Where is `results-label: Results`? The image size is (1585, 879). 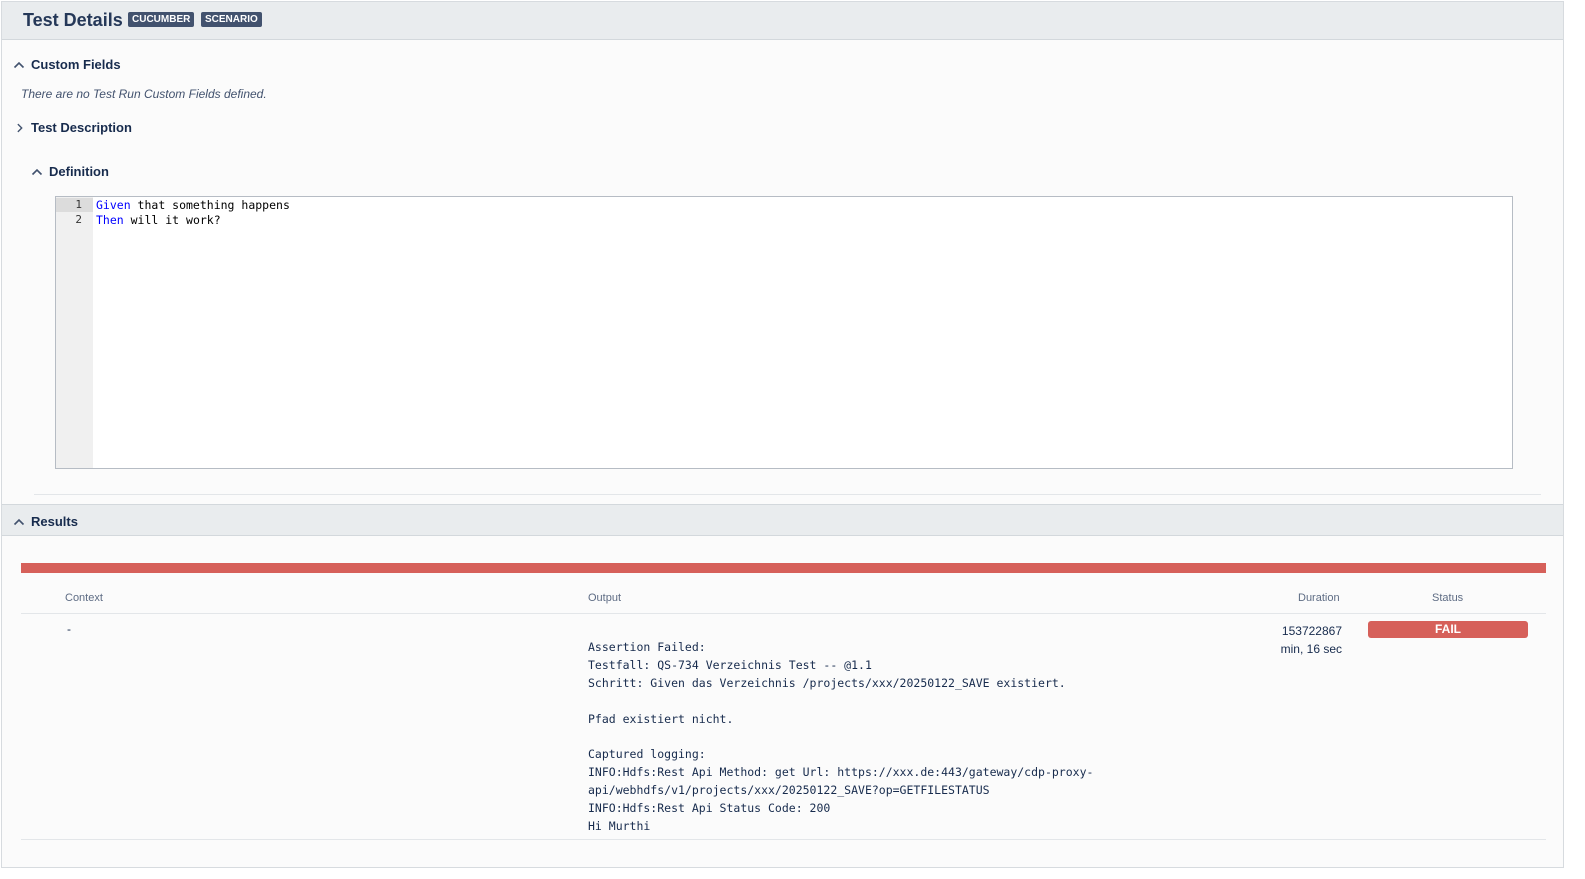 results-label: Results is located at coordinates (54, 521).